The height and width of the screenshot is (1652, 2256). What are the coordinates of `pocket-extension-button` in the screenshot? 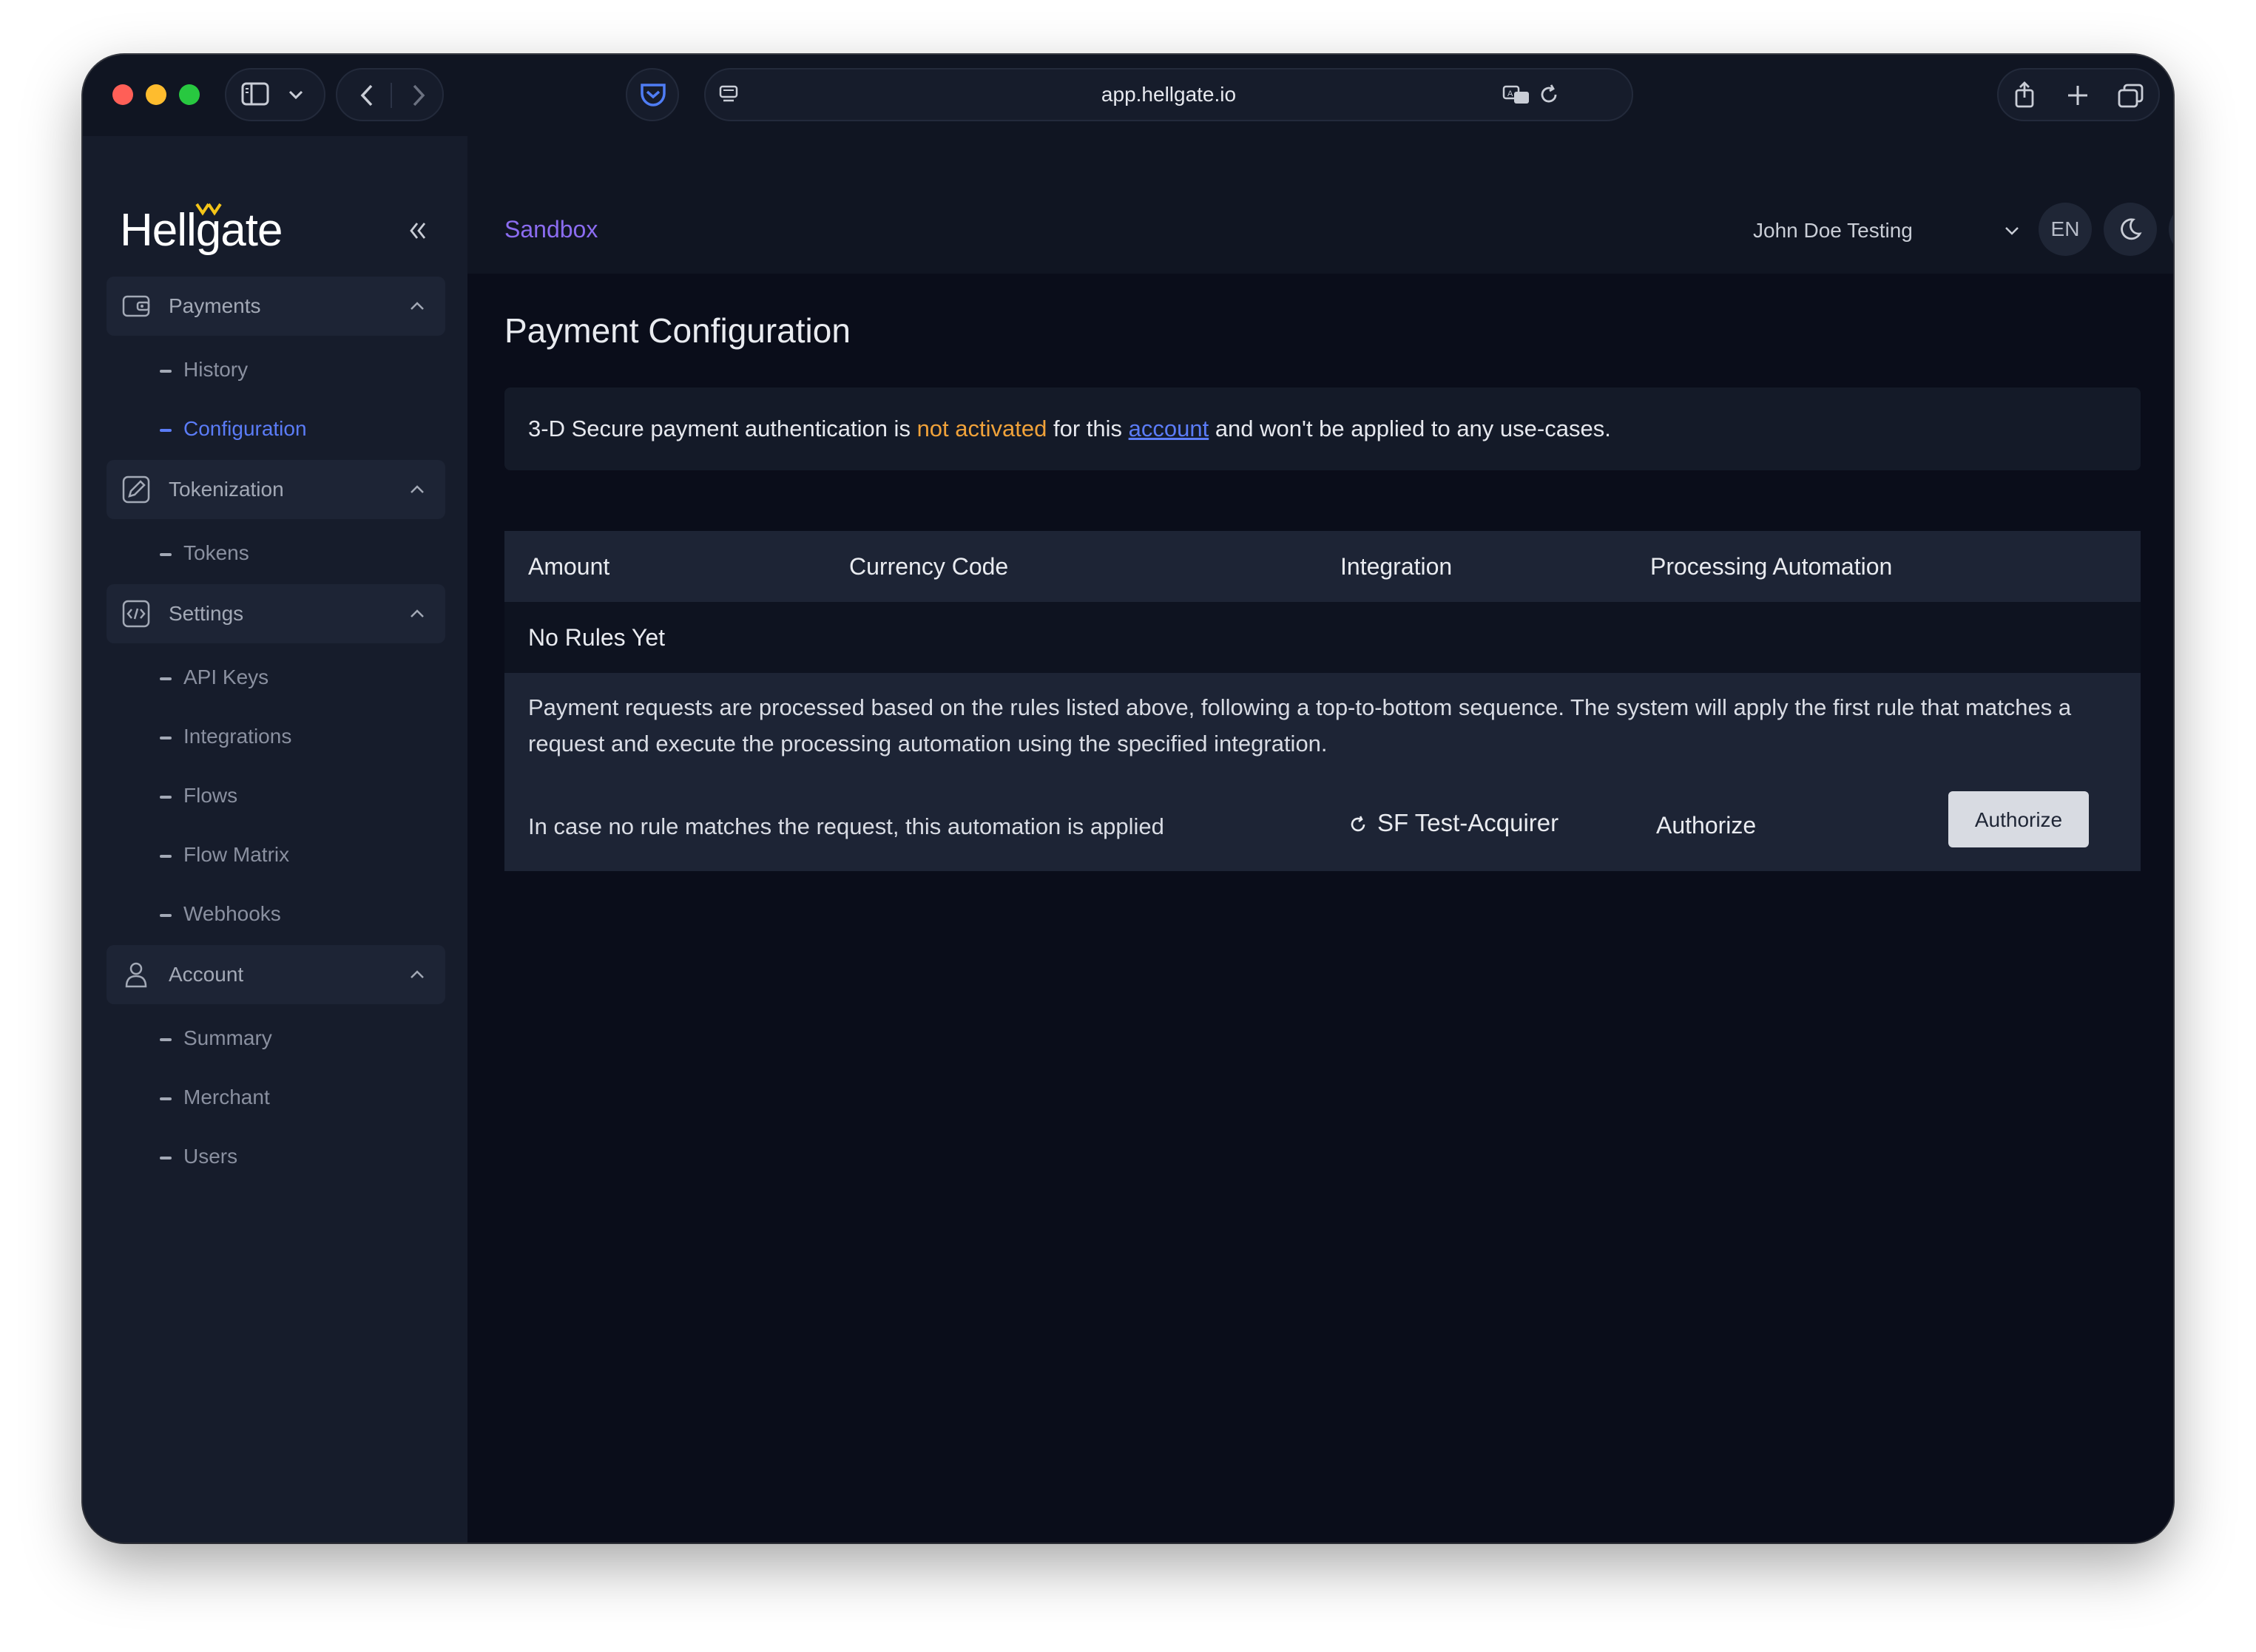 It's located at (652, 94).